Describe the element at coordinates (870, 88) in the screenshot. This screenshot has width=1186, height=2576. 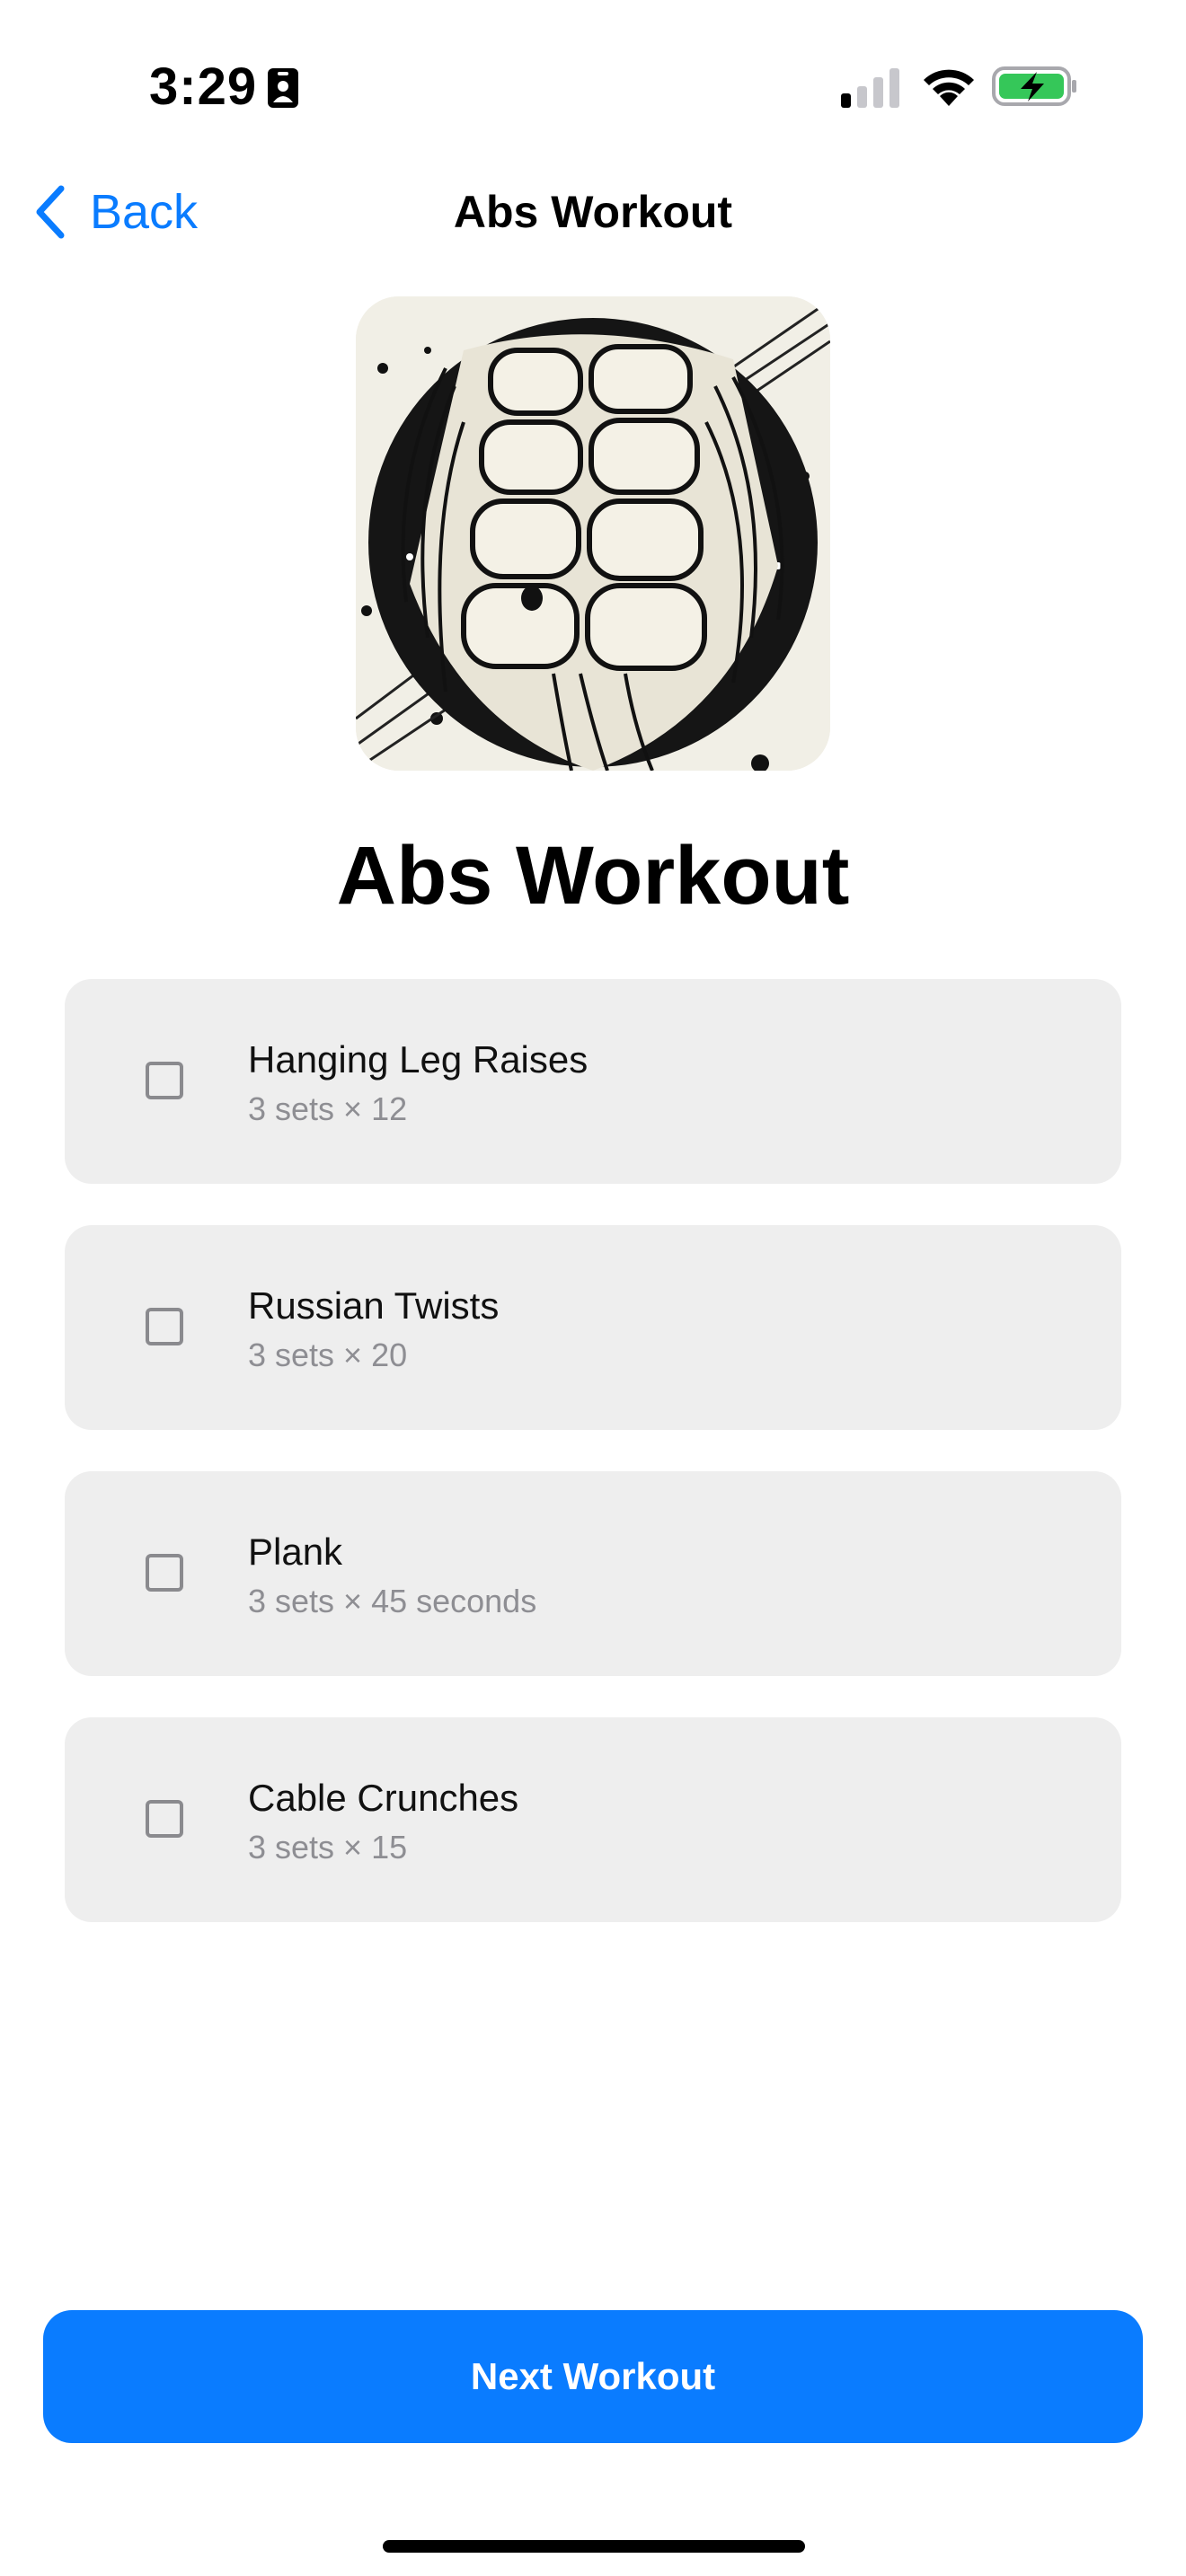
I see `cellular-signal-icon` at that location.